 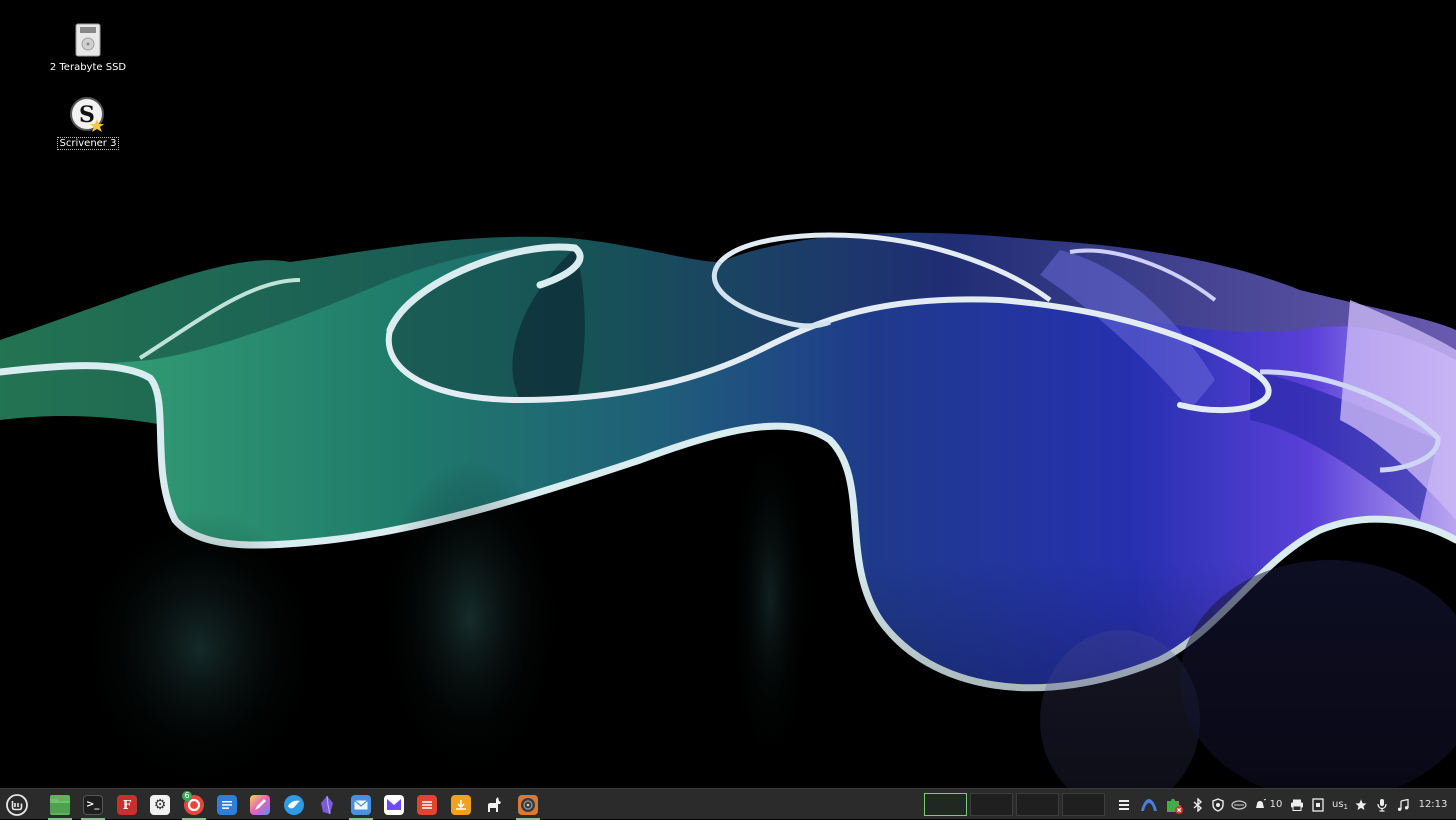 What do you see at coordinates (88, 143) in the screenshot?
I see `desktop-icon-label: Scrivener 3` at bounding box center [88, 143].